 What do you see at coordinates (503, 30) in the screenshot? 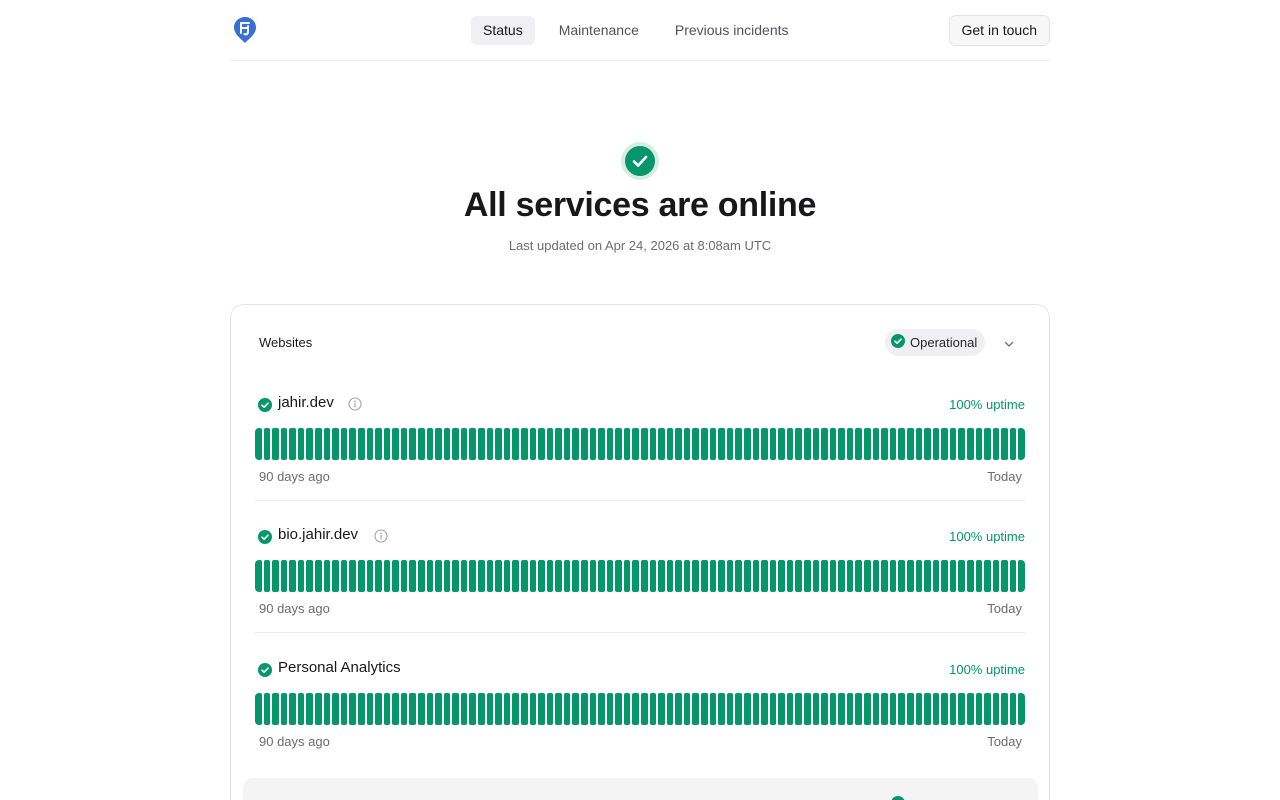
I see `nav-item-status: Status` at bounding box center [503, 30].